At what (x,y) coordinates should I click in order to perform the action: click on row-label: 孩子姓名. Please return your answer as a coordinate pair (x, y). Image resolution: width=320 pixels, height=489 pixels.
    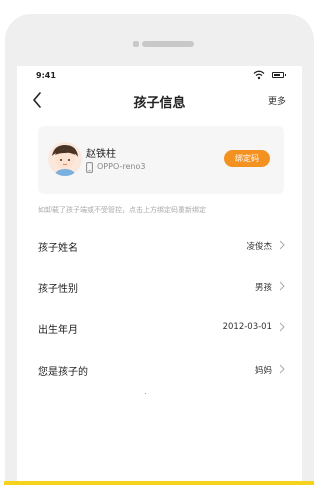
    Looking at the image, I should click on (58, 248).